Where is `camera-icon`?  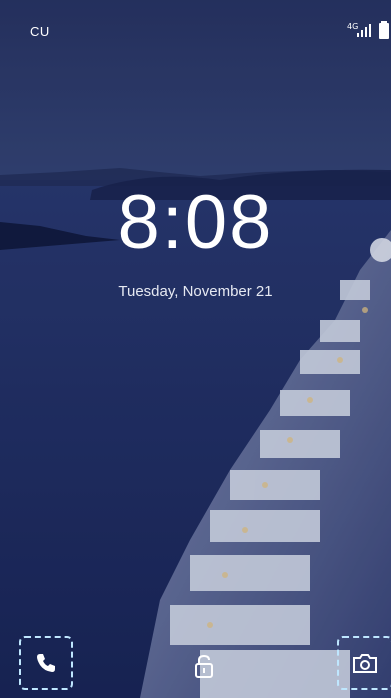
camera-icon is located at coordinates (365, 663).